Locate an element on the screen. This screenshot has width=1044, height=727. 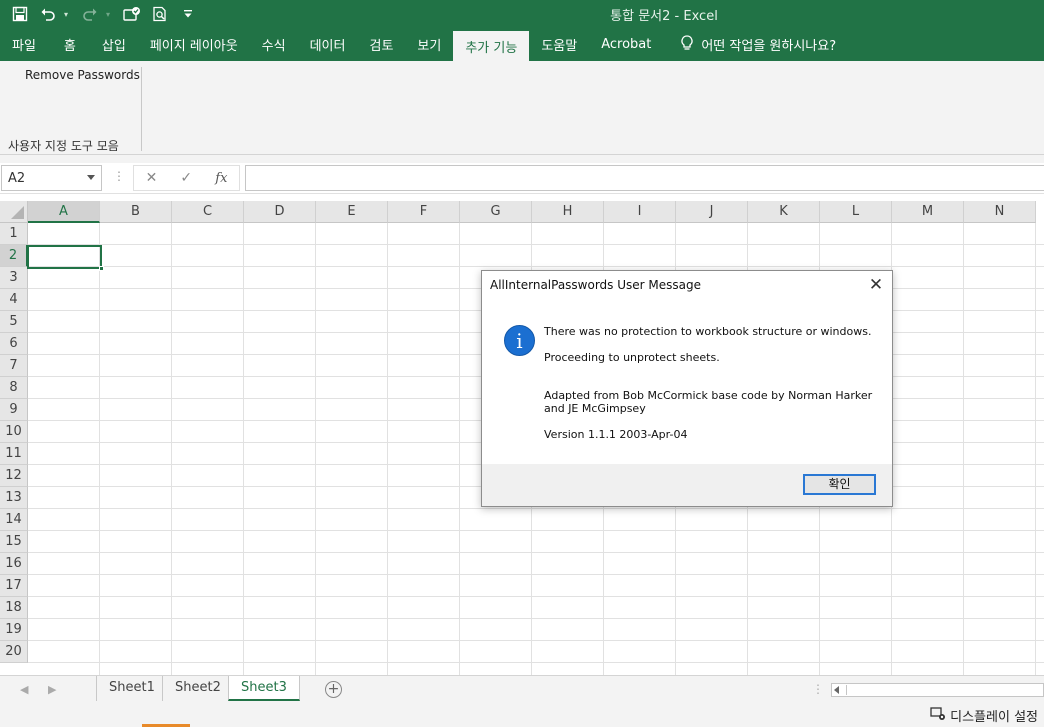
column-header-c: C is located at coordinates (208, 212).